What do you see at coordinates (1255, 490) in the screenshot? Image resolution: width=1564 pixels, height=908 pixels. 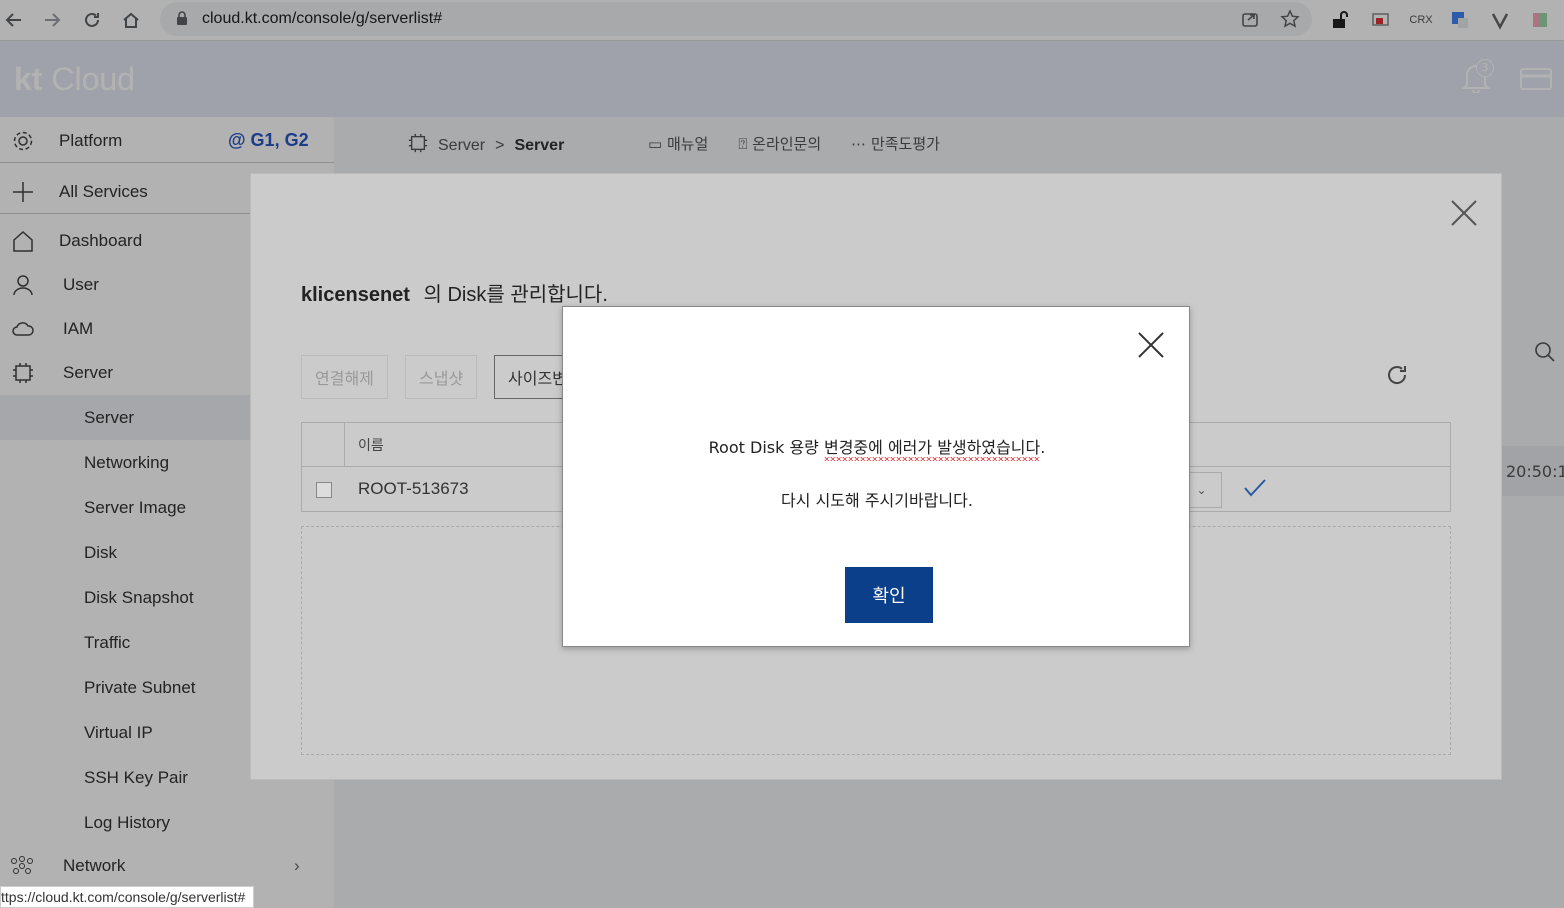 I see `check-icon` at bounding box center [1255, 490].